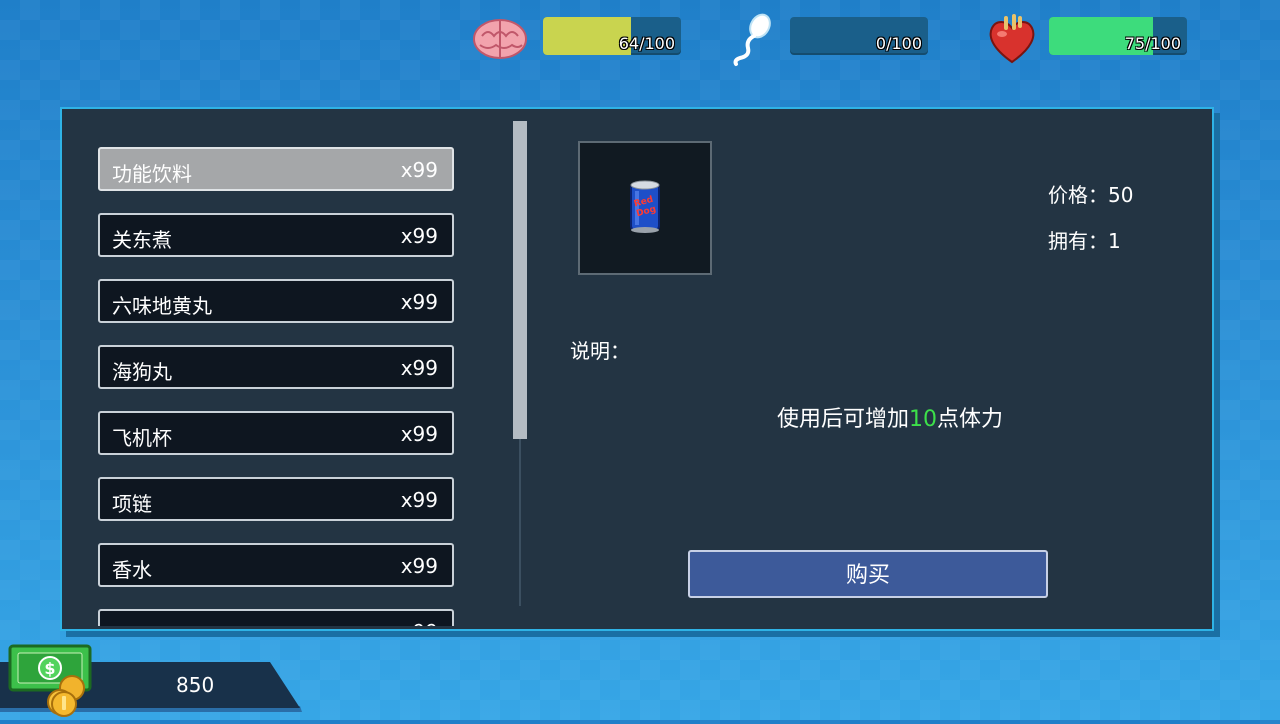 Image resolution: width=1280 pixels, height=724 pixels. What do you see at coordinates (1012, 38) in the screenshot?
I see `heart-icon` at bounding box center [1012, 38].